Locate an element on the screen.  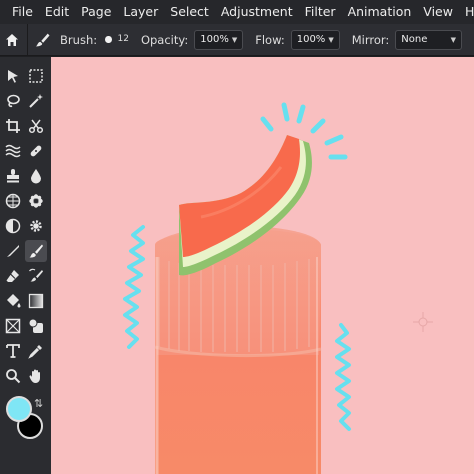
liquify-tool is located at coordinates (13, 151).